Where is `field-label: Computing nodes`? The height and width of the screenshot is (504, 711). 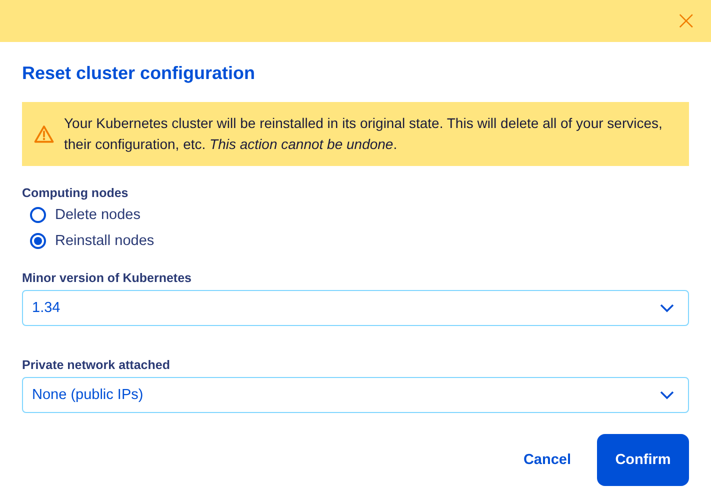
field-label: Computing nodes is located at coordinates (76, 193).